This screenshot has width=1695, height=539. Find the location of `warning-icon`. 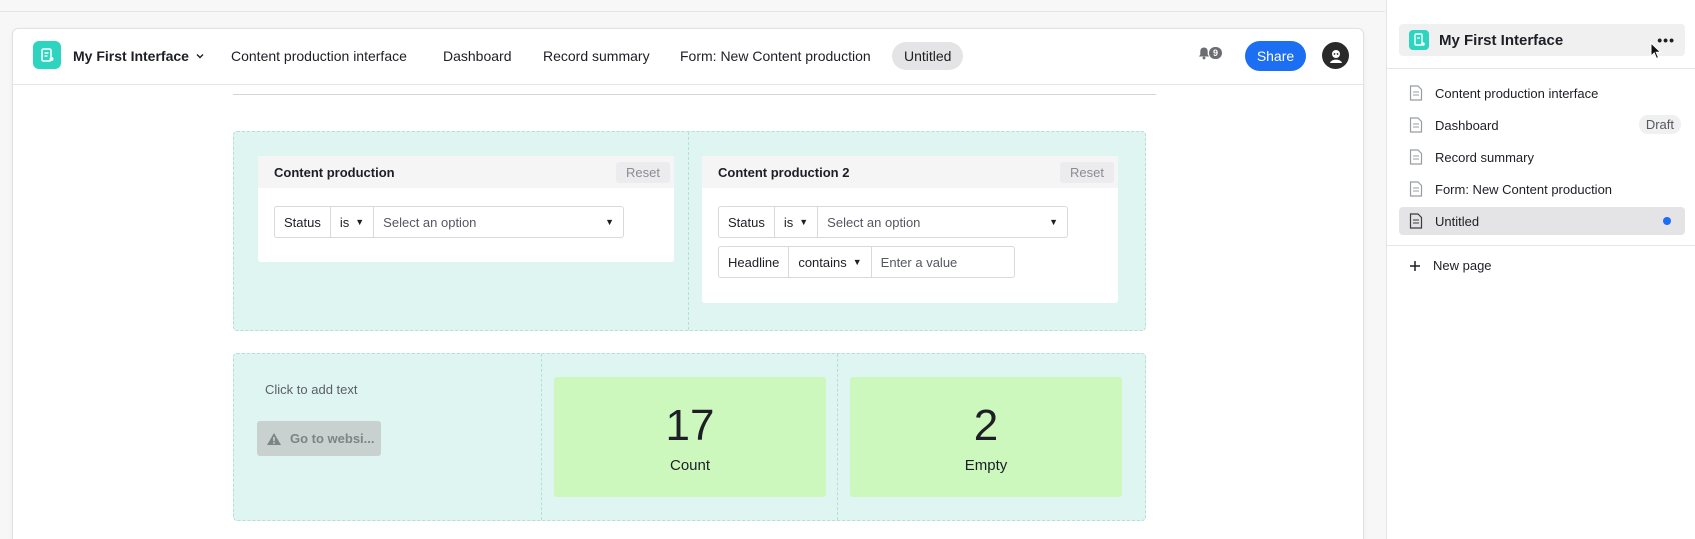

warning-icon is located at coordinates (274, 438).